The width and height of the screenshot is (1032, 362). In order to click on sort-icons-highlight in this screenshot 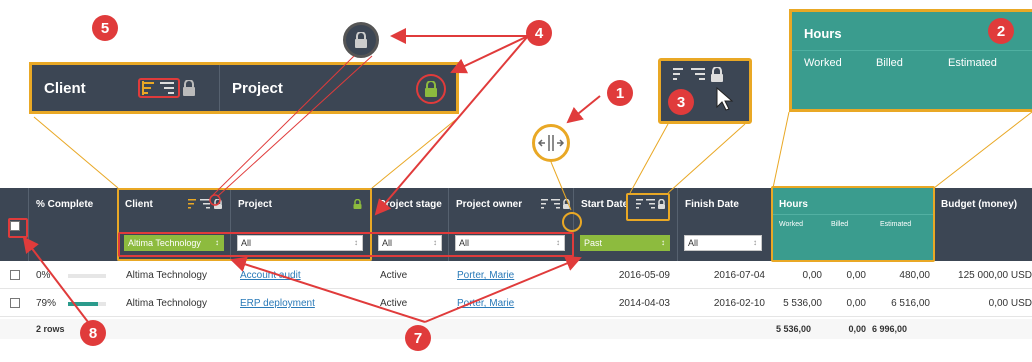, I will do `click(159, 88)`.